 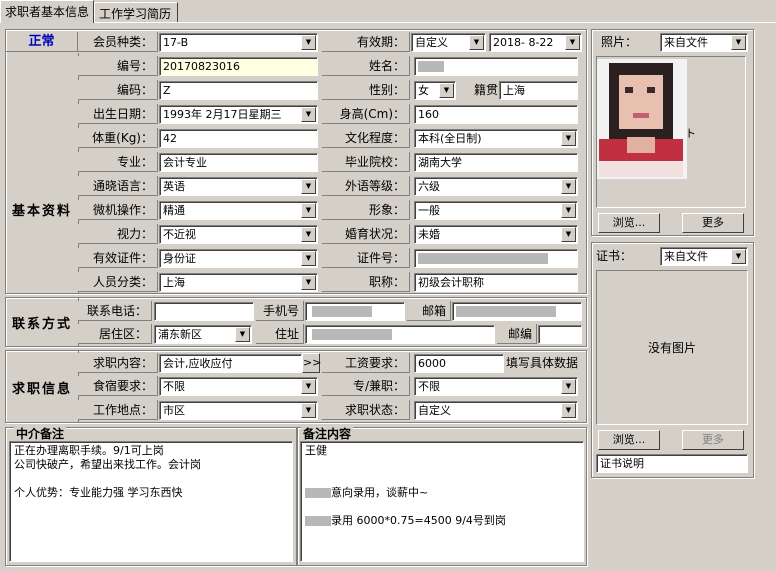 I want to click on photo-more-button: 更多, so click(x=713, y=223).